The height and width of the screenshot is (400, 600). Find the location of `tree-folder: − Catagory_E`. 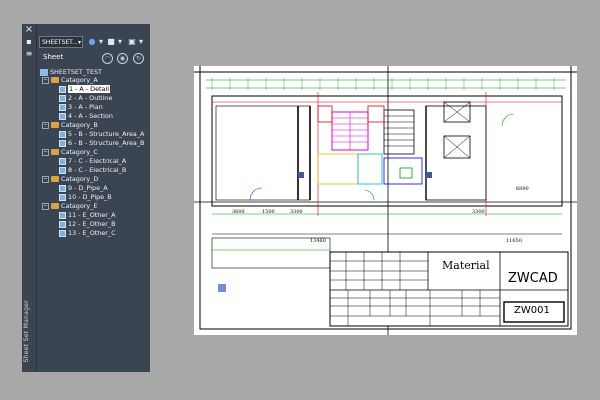

tree-folder: − Catagory_E is located at coordinates (69, 206).